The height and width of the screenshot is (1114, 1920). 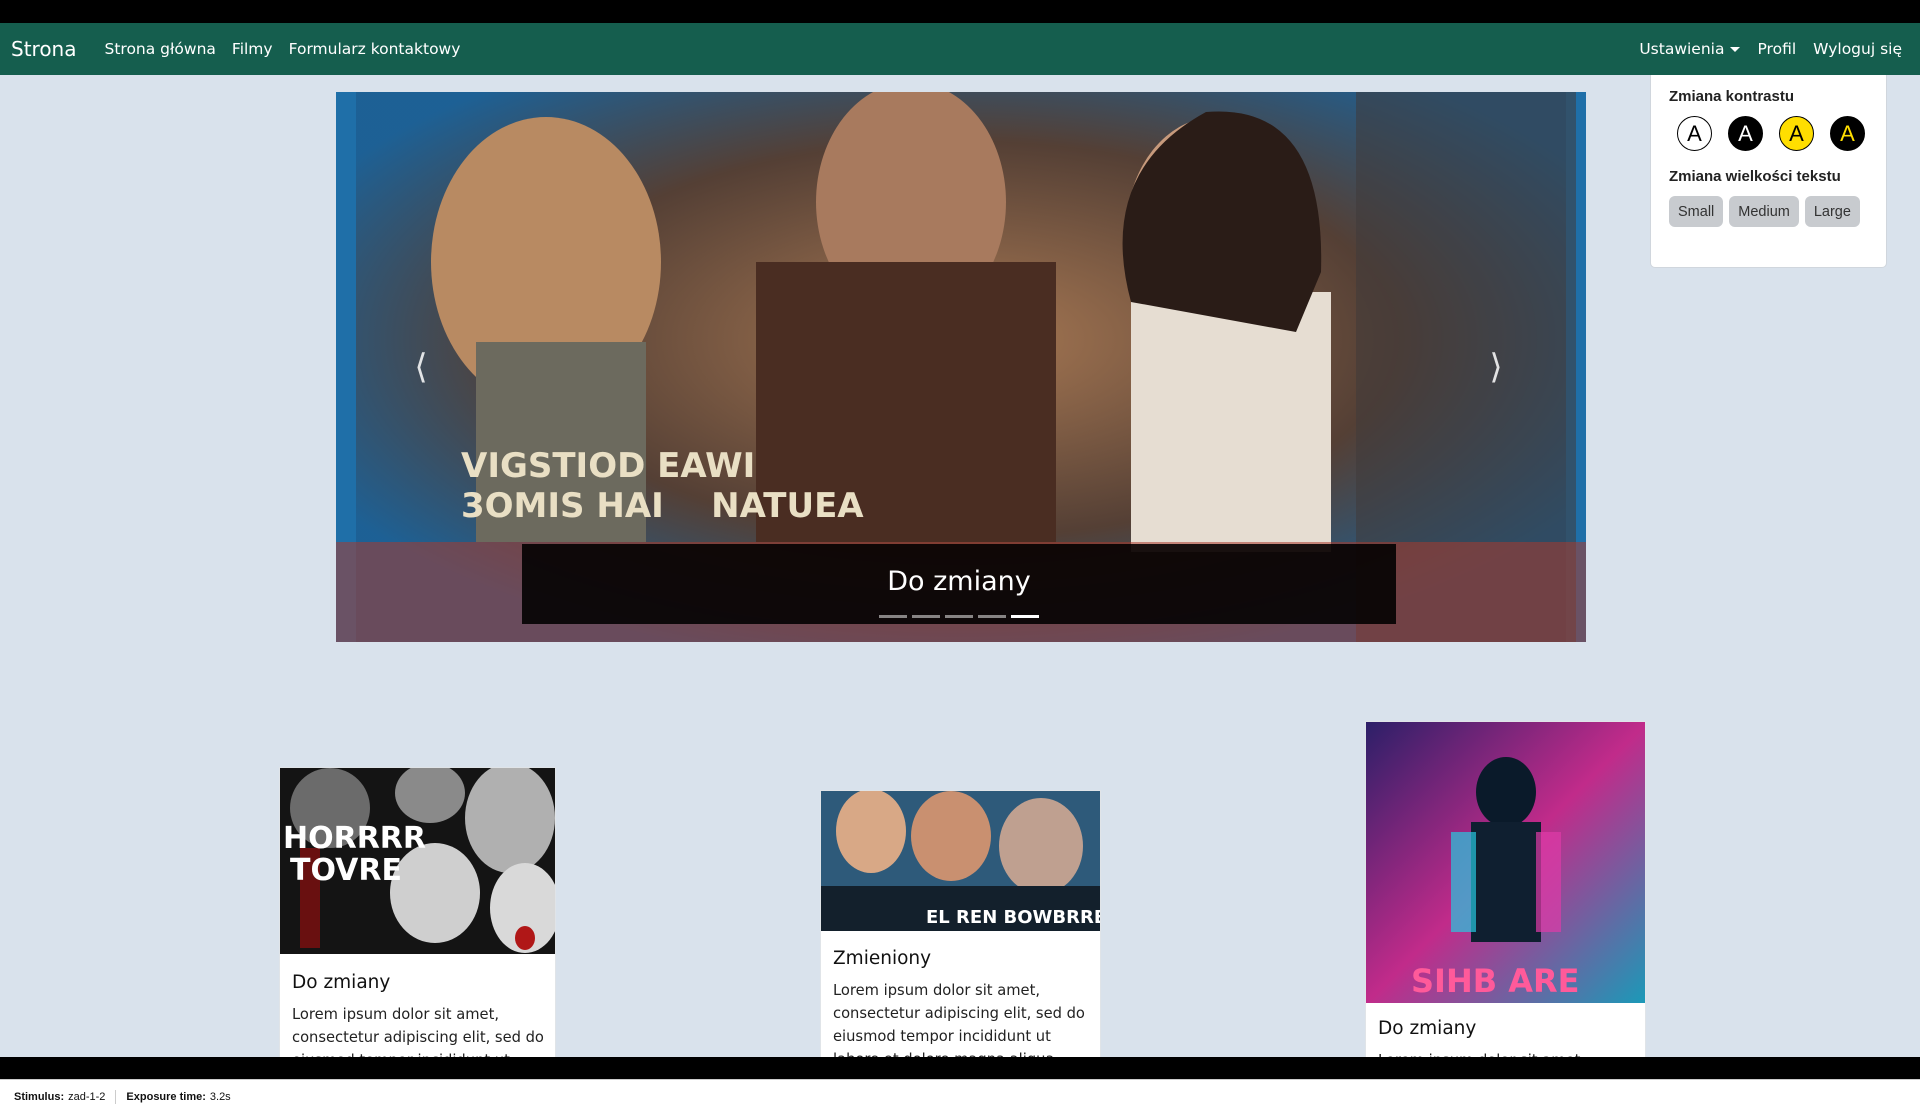 What do you see at coordinates (608, 466) in the screenshot?
I see `carousel-poster-text-1: VIGSTIOD EAWI` at bounding box center [608, 466].